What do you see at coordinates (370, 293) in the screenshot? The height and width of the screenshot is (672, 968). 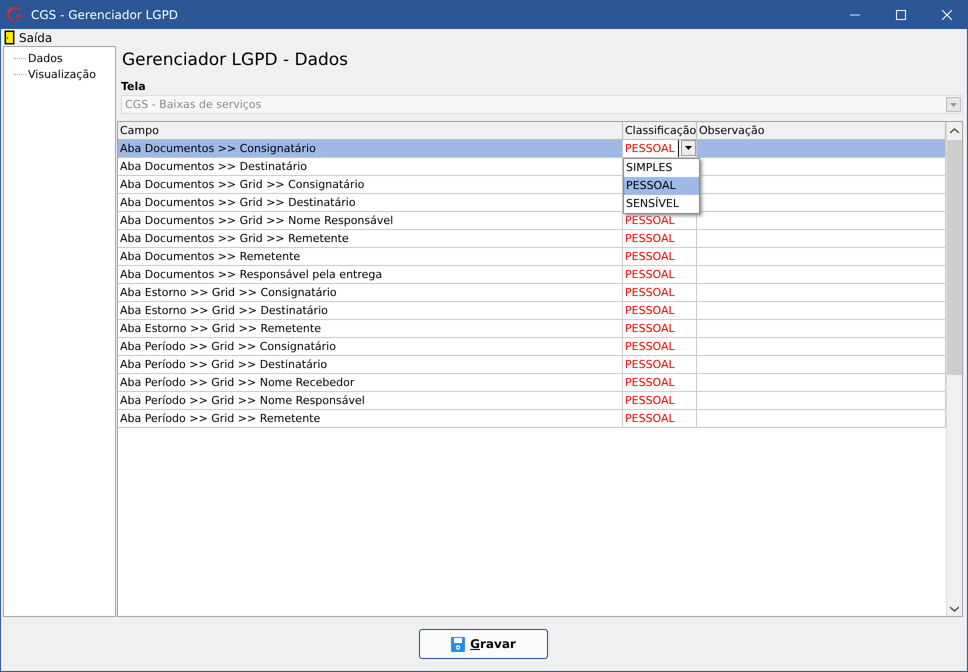 I see `table-cell: Aba Estorno >> Grid >> Consignatário` at bounding box center [370, 293].